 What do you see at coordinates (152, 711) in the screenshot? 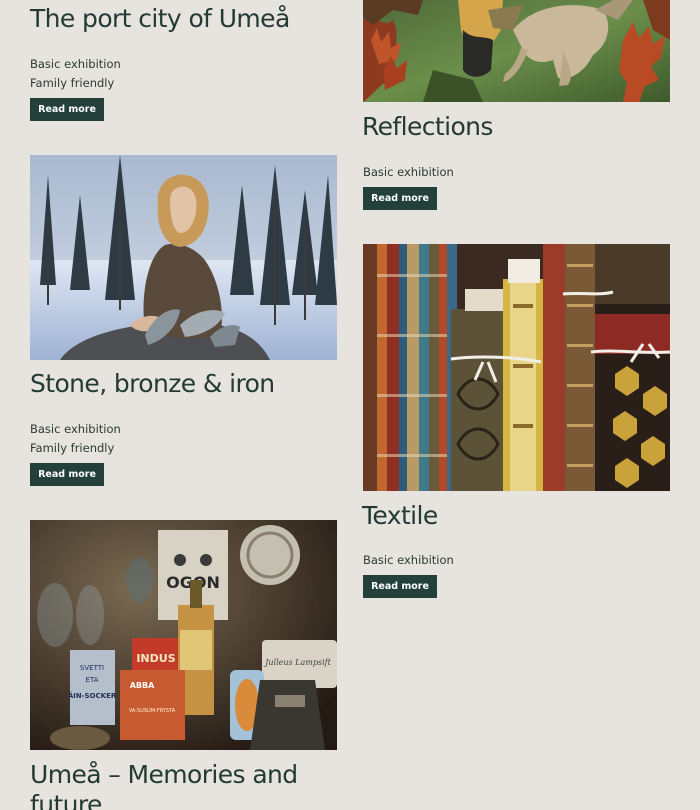
I see `box-label-2: VA-SUSUM-FRYSTA` at bounding box center [152, 711].